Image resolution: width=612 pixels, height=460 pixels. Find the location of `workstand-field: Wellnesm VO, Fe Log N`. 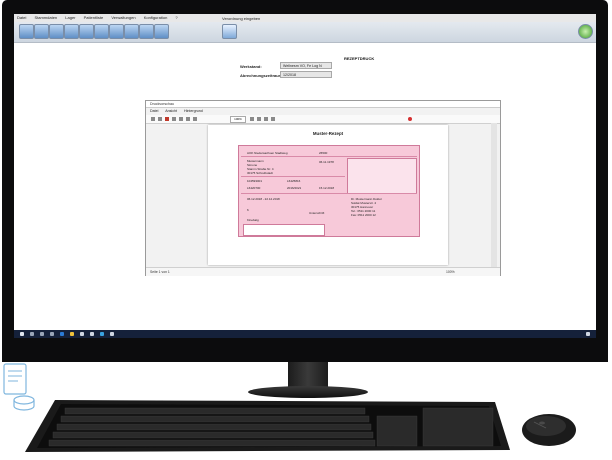

workstand-field: Wellnesm VO, Fe Log N is located at coordinates (306, 65).